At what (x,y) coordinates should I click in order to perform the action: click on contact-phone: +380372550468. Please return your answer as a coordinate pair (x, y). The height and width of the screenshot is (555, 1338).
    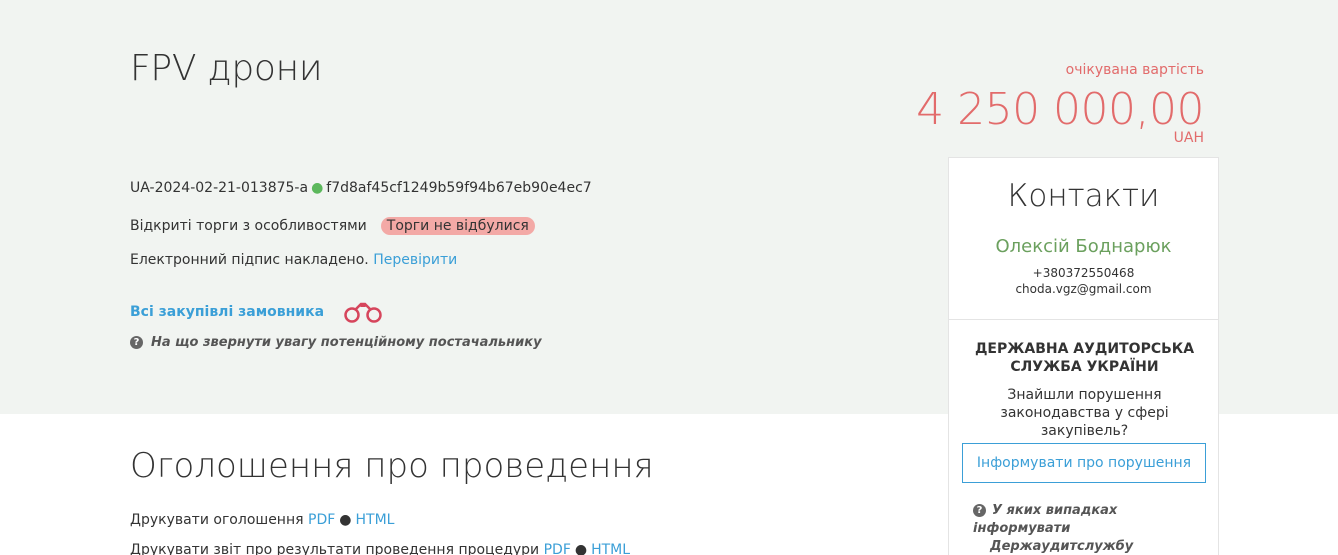
    Looking at the image, I should click on (1083, 273).